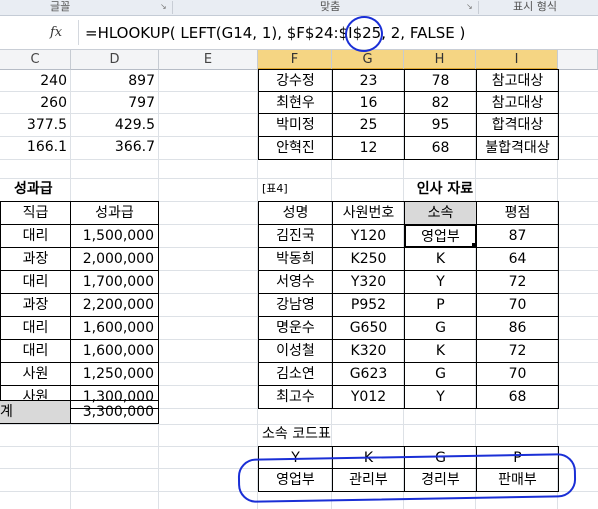  I want to click on table-cell: P952, so click(368, 305).